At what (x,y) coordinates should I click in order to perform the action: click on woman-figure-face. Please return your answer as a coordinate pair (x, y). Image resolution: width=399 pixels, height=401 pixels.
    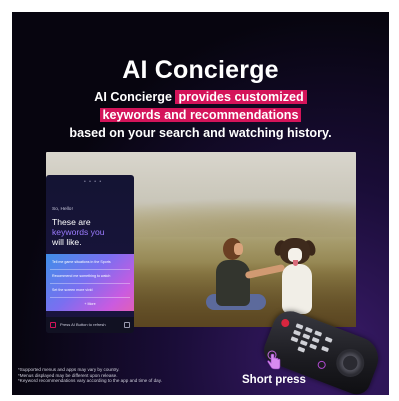
    Looking at the image, I should click on (238, 249).